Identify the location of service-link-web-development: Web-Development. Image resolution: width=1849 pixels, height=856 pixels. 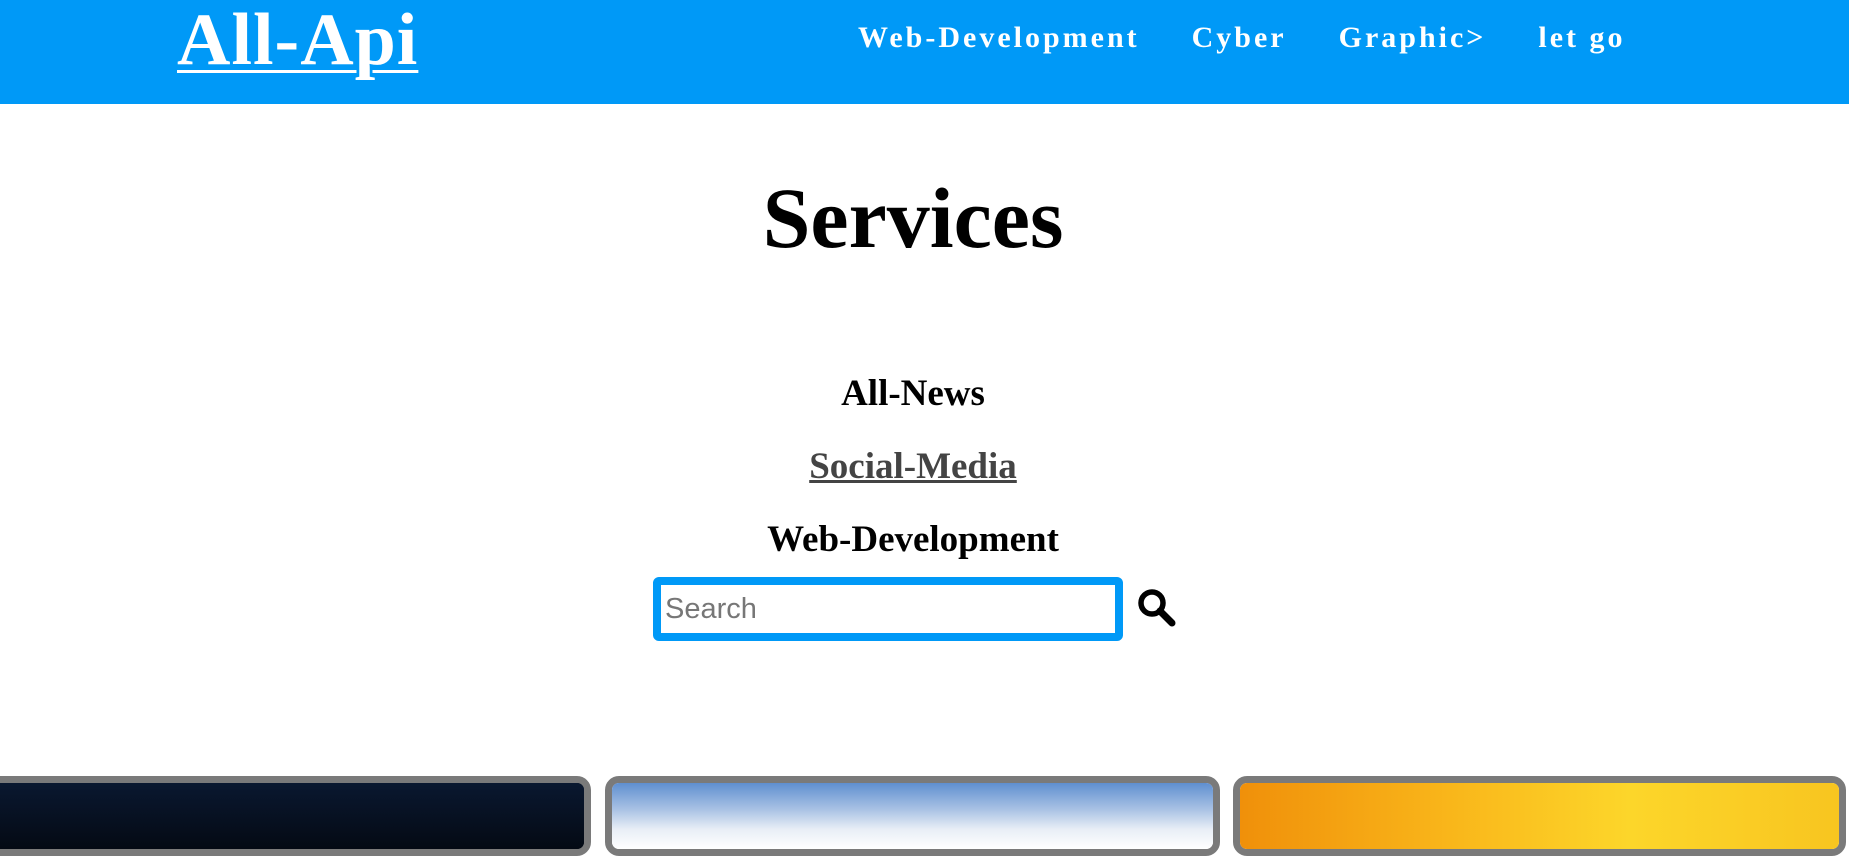
(913, 539).